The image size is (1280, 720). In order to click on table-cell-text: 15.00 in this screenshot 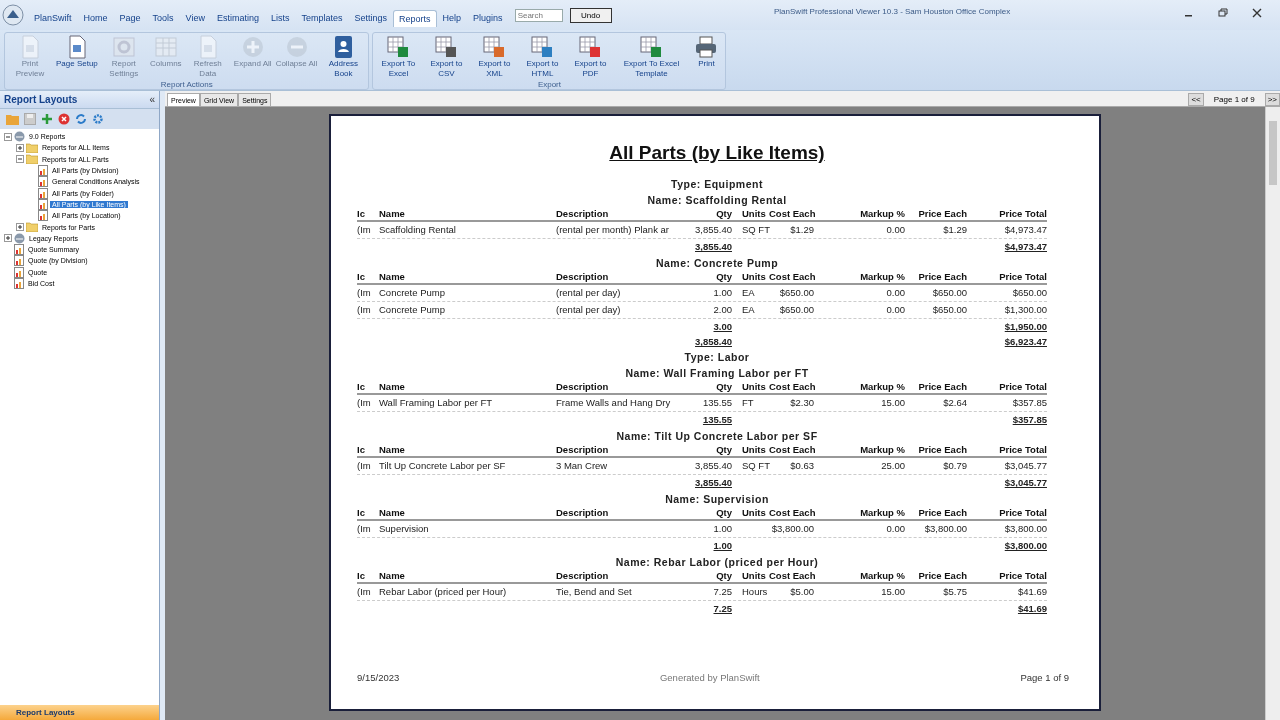, I will do `click(892, 592)`.